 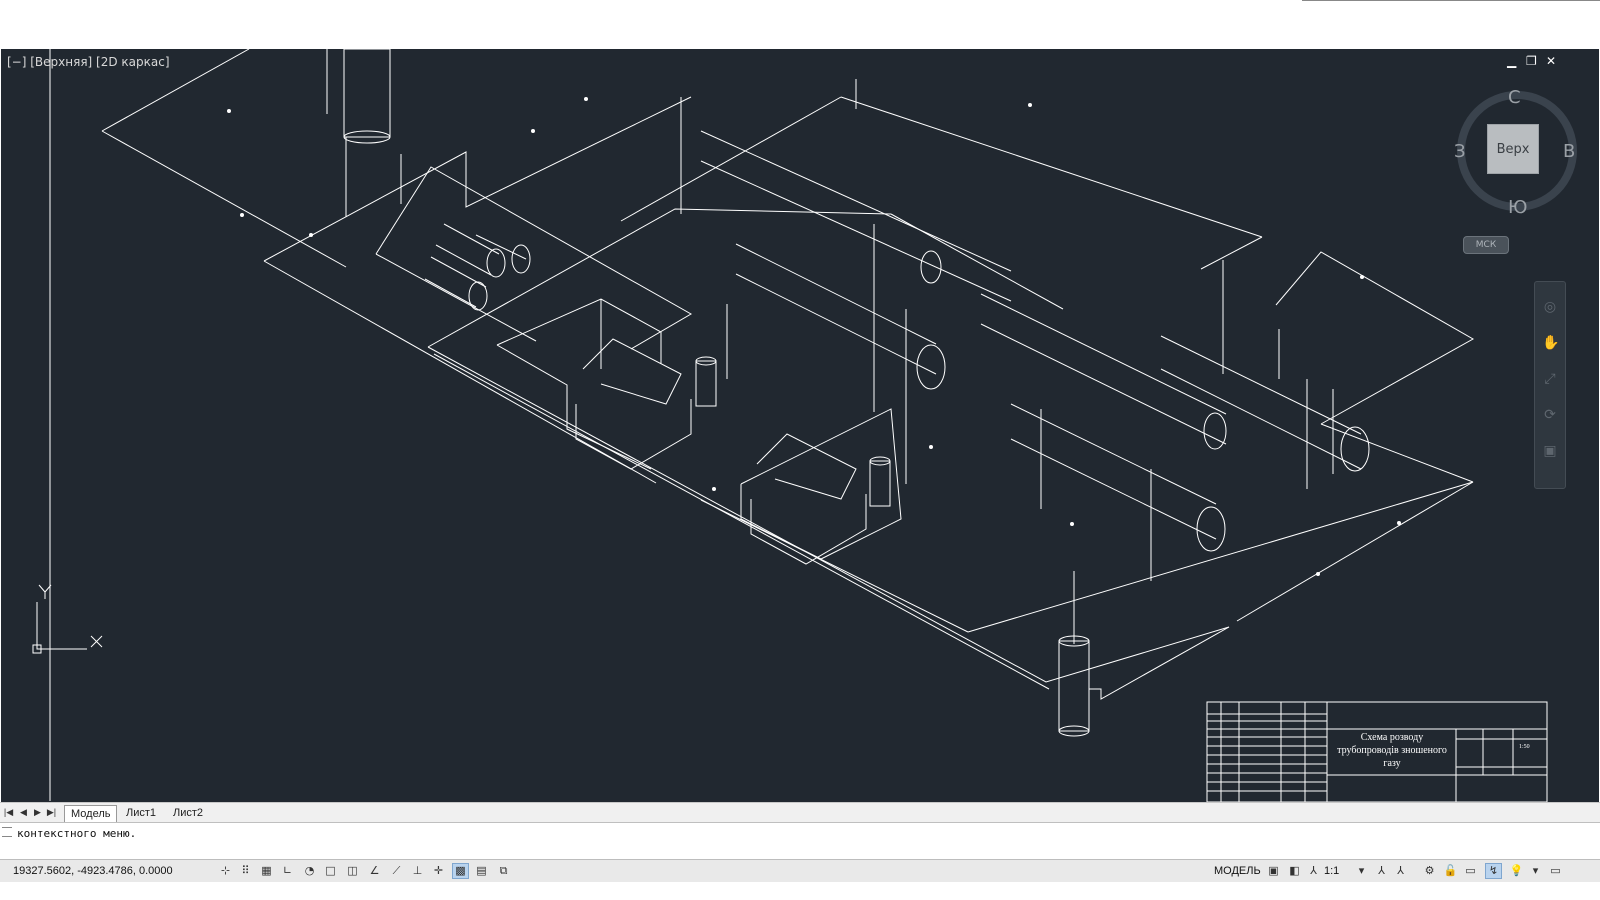 I want to click on viewport-close-button: ✕, so click(x=1551, y=61).